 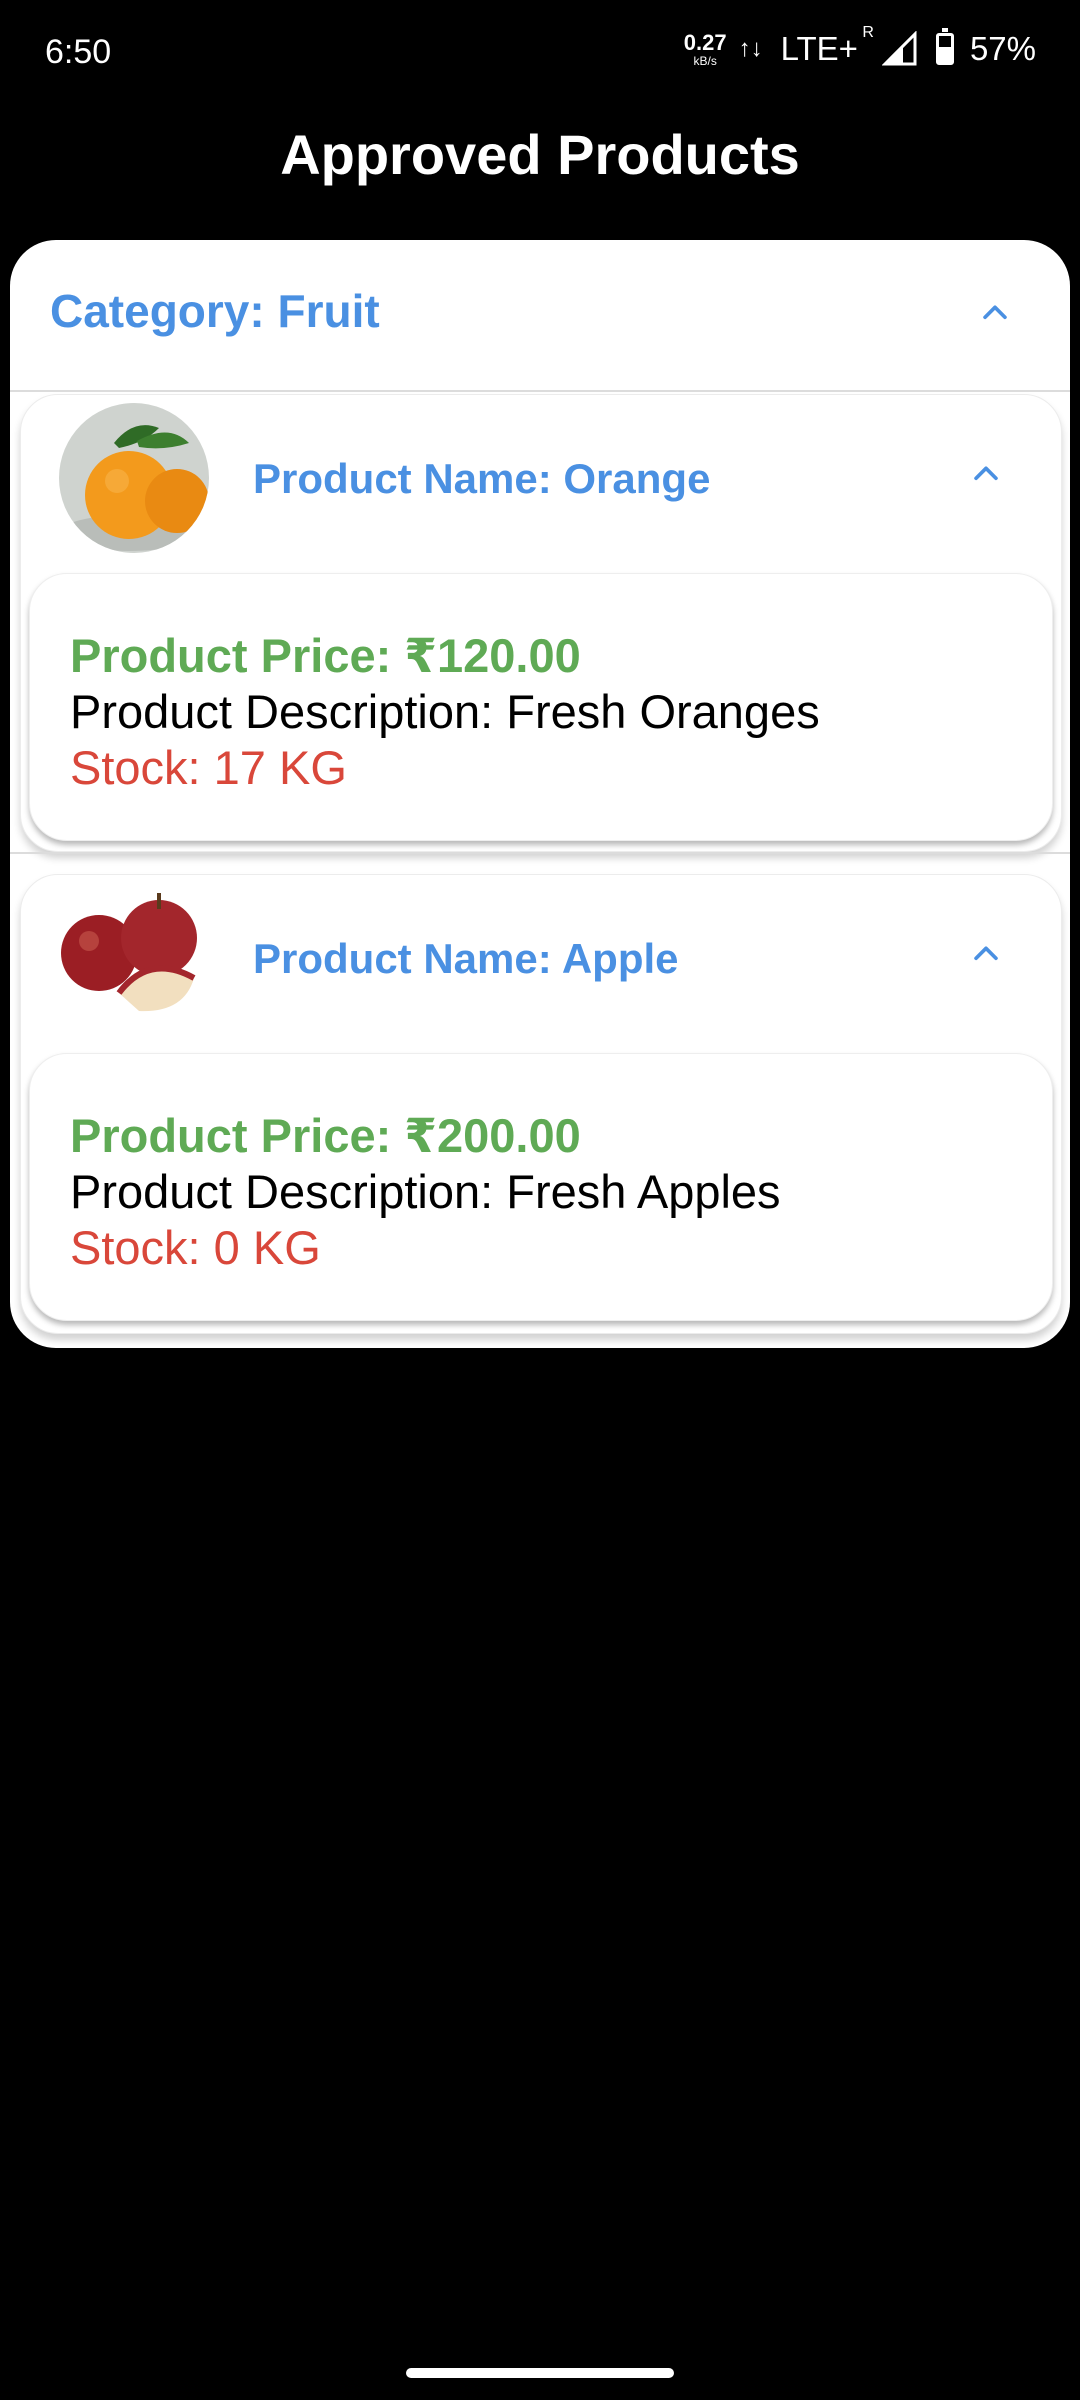 I want to click on network-type-label: LTE+, so click(x=819, y=48).